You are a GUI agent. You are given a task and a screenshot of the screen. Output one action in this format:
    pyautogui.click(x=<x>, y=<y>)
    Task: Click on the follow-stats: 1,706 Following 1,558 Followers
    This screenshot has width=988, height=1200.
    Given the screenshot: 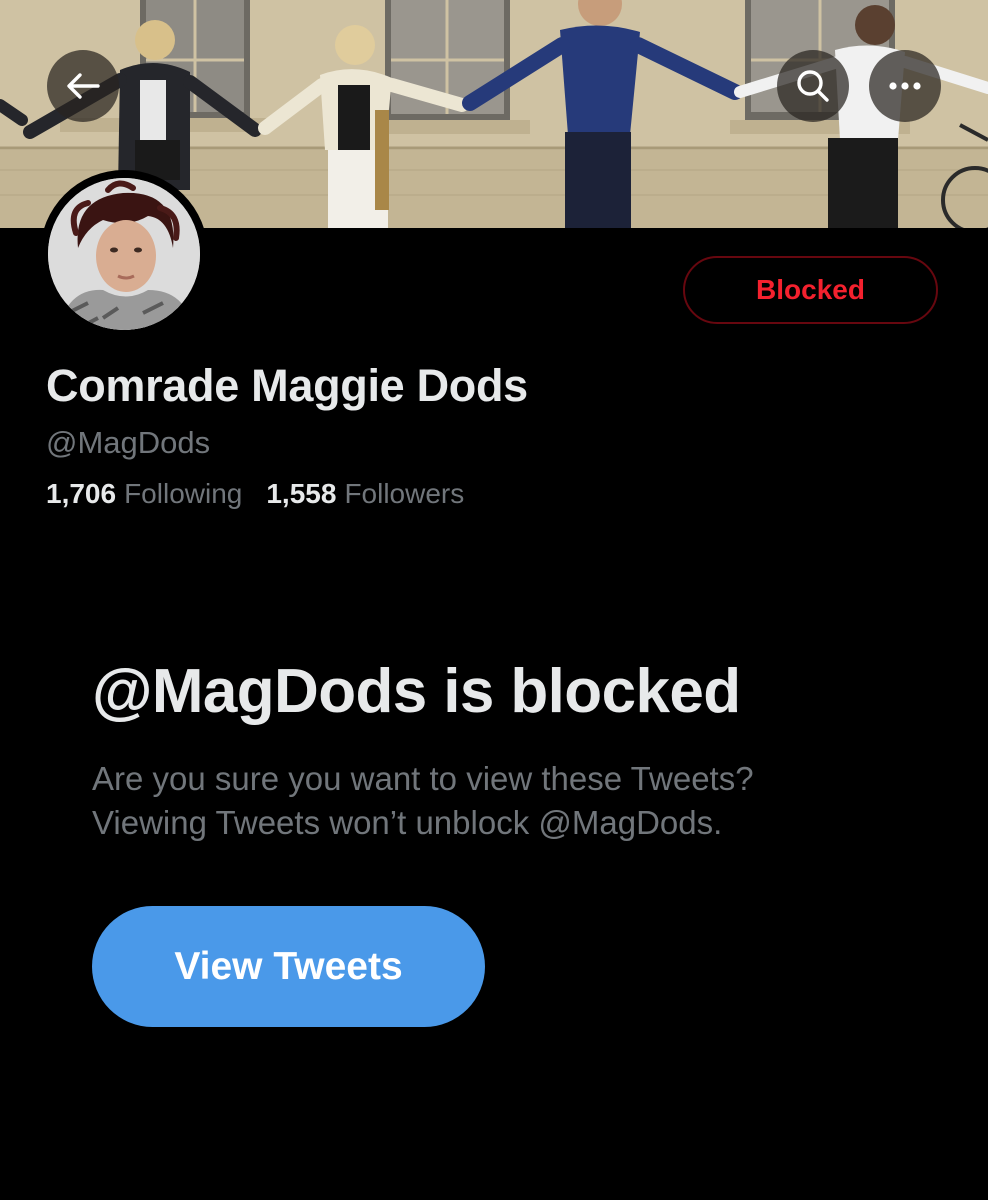 What is the action you would take?
    pyautogui.click(x=255, y=494)
    